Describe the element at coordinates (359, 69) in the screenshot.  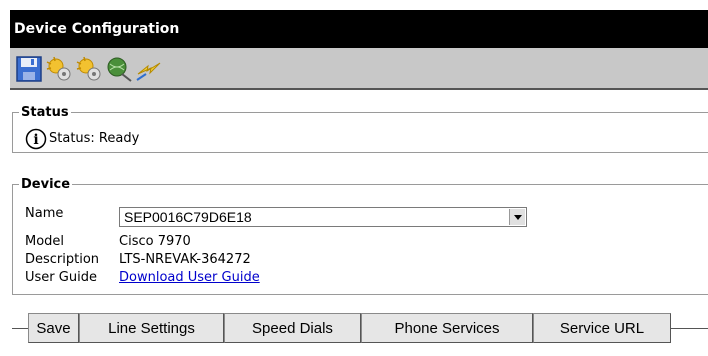
I see `toolbar` at that location.